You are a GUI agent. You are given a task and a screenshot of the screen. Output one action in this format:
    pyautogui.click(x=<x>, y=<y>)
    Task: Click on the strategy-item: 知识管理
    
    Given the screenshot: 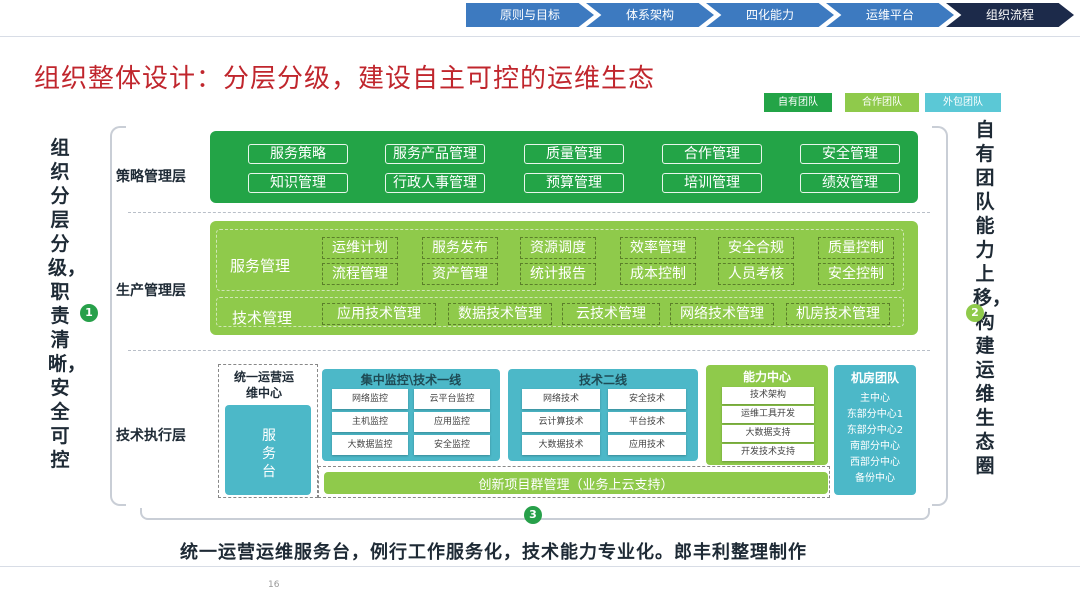 What is the action you would take?
    pyautogui.click(x=298, y=183)
    